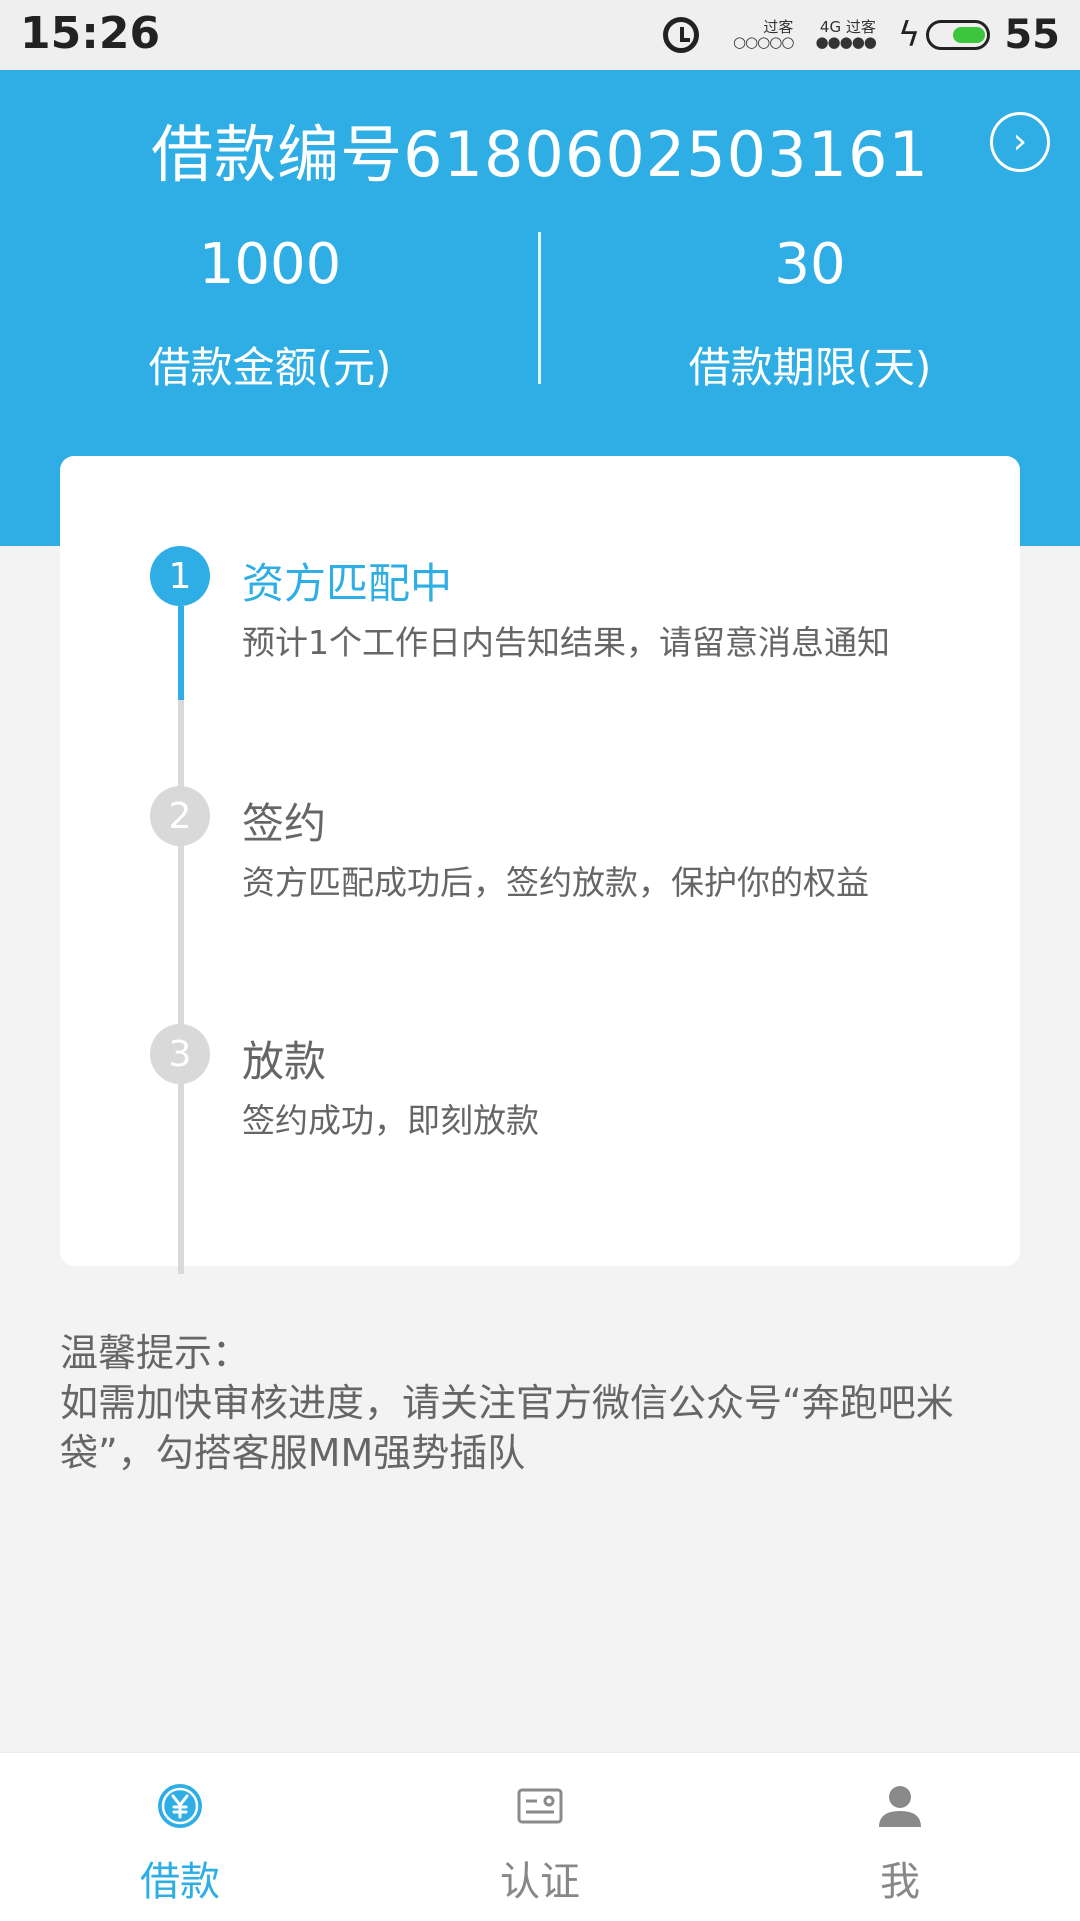 Image resolution: width=1080 pixels, height=1921 pixels. What do you see at coordinates (270, 264) in the screenshot?
I see `loan-amount-value: 1000` at bounding box center [270, 264].